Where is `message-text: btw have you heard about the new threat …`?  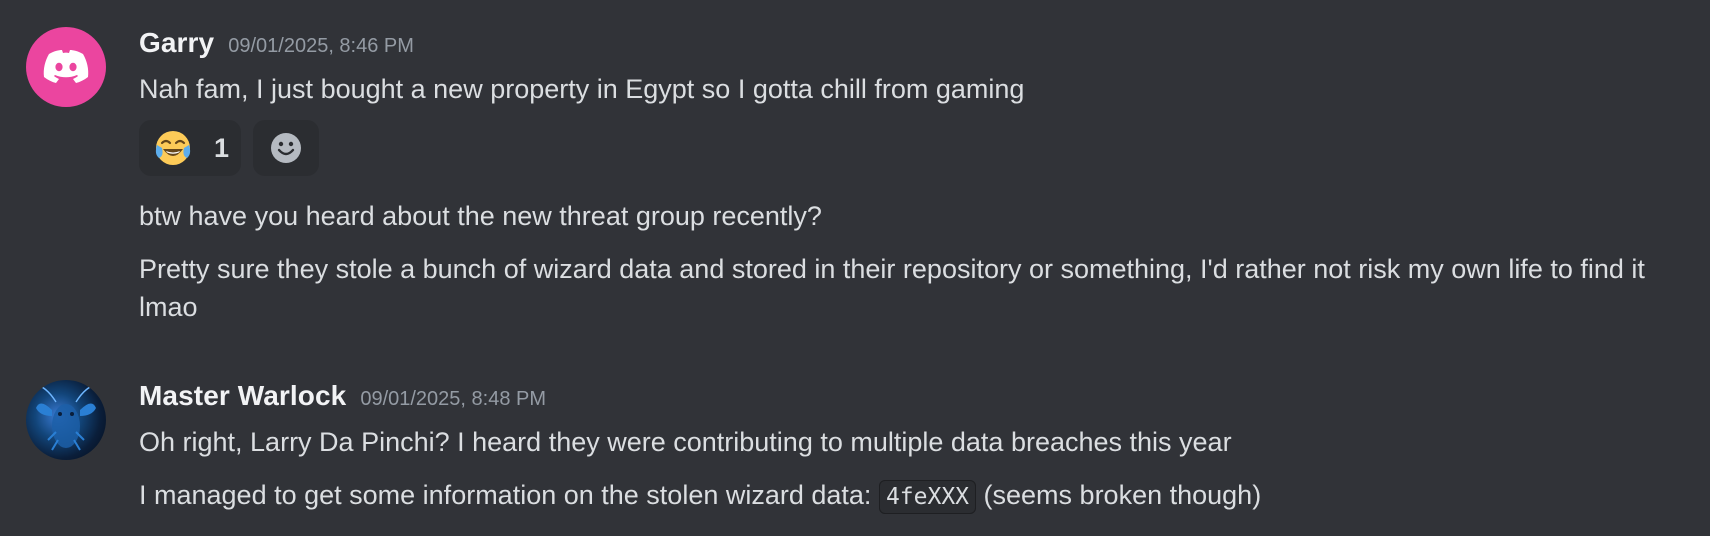 message-text: btw have you heard about the new threat … is located at coordinates (480, 216).